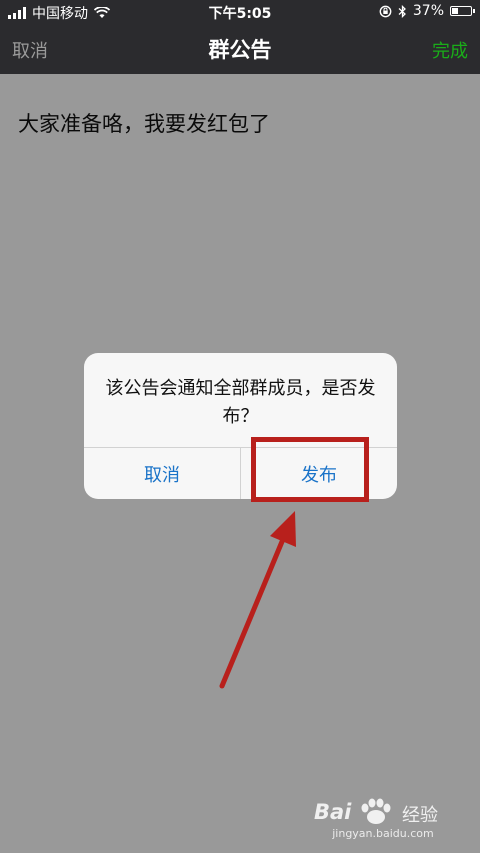  Describe the element at coordinates (420, 815) in the screenshot. I see `watermark-jingyan: 经验` at that location.